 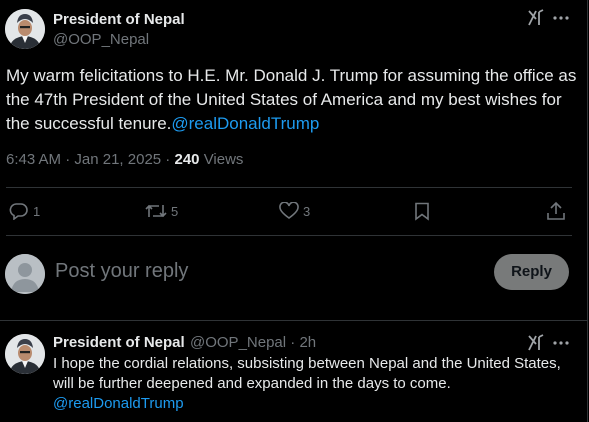 What do you see at coordinates (119, 19) in the screenshot?
I see `author-name: President of Nepal` at bounding box center [119, 19].